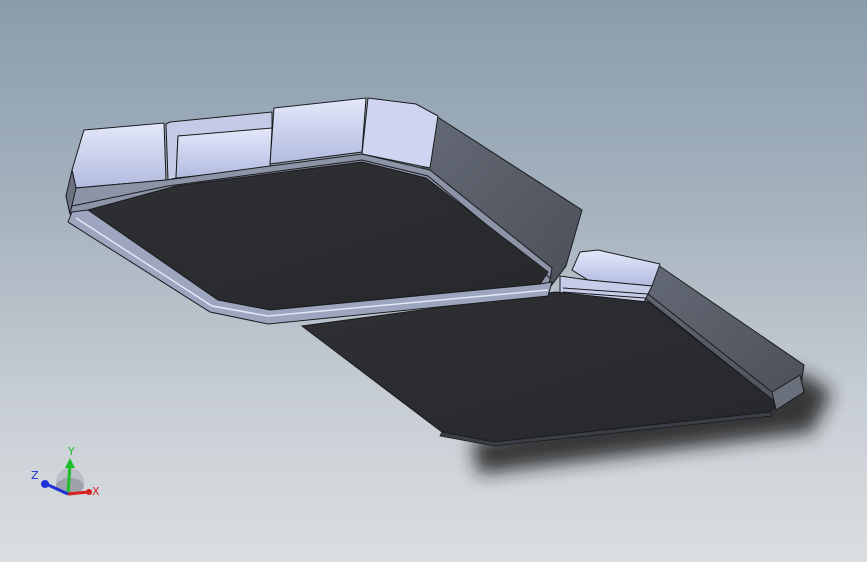 Image resolution: width=867 pixels, height=562 pixels. Describe the element at coordinates (45, 484) in the screenshot. I see `triad-z-dot` at that location.